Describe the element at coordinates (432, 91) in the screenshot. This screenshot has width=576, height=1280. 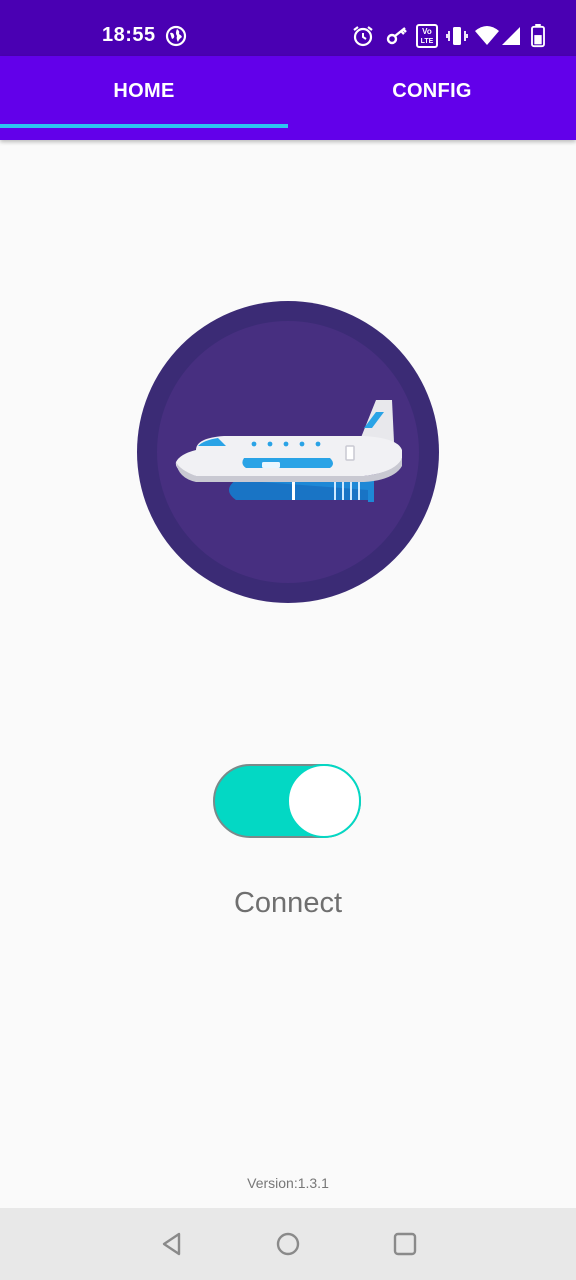
I see `tab-config-label: CONFIG` at that location.